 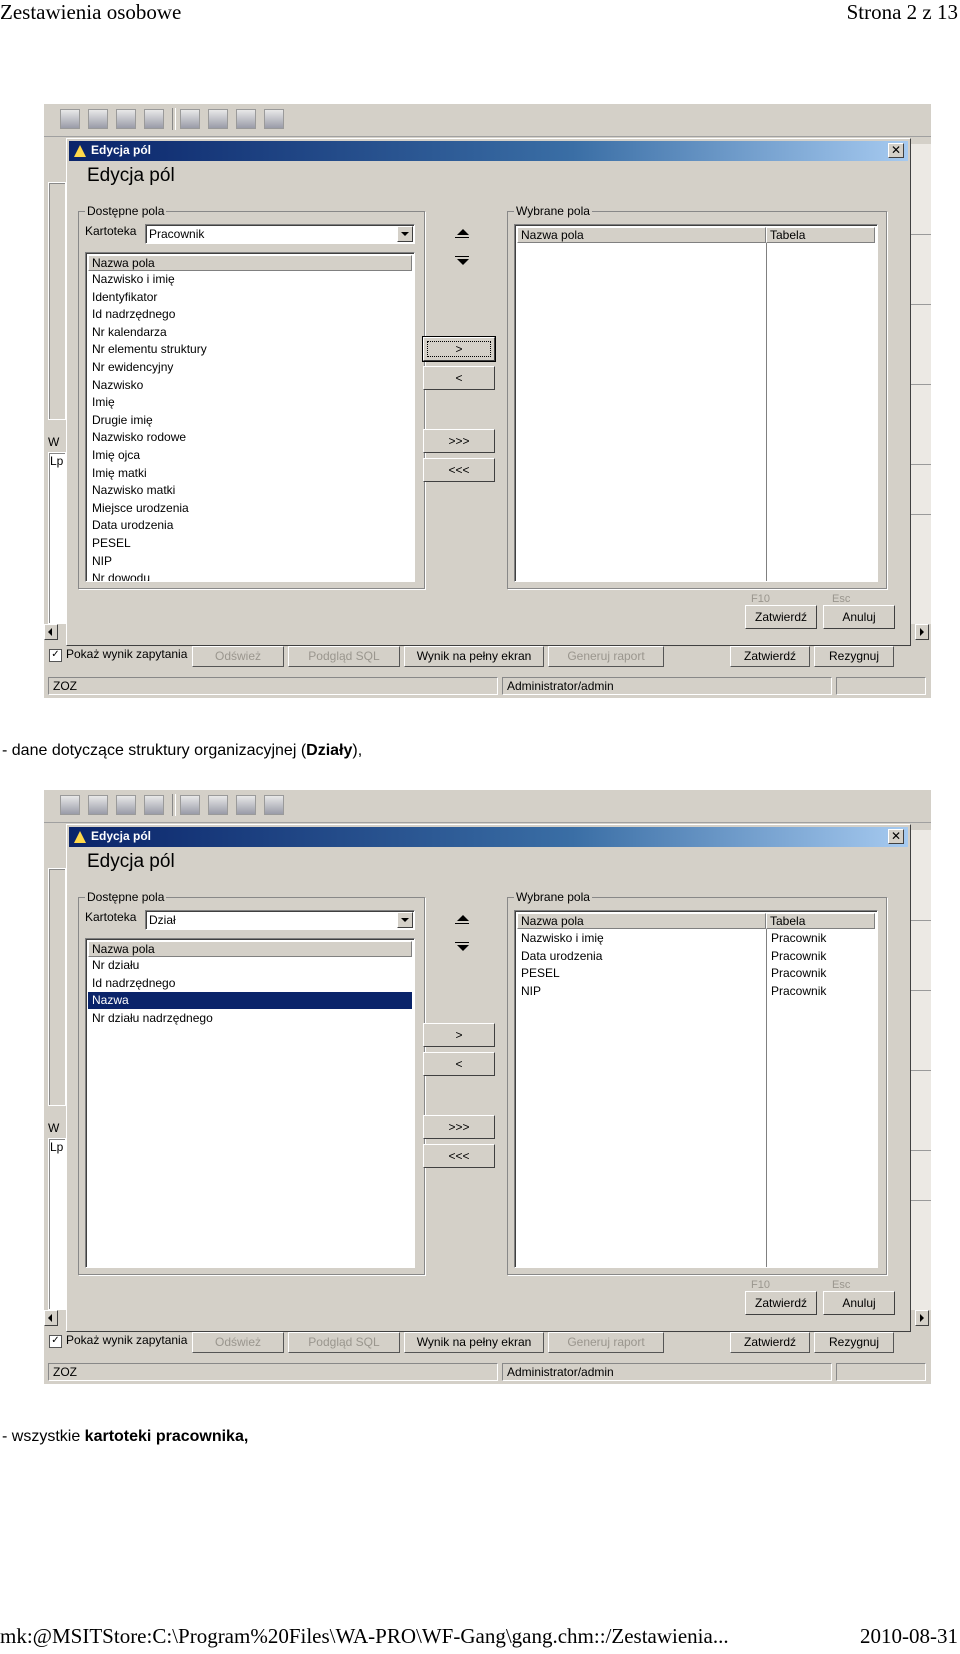 I want to click on selected-field-name: Data urodzenia, so click(x=559, y=956).